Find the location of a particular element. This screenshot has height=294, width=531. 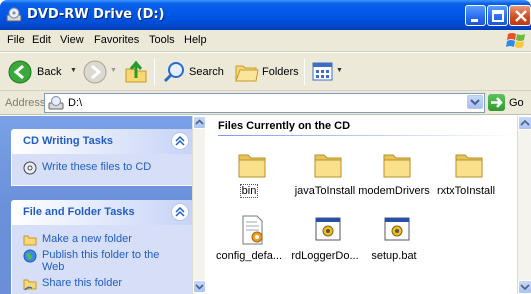

file-item-rxtxtoinstall: rxtxToInstall is located at coordinates (466, 180).